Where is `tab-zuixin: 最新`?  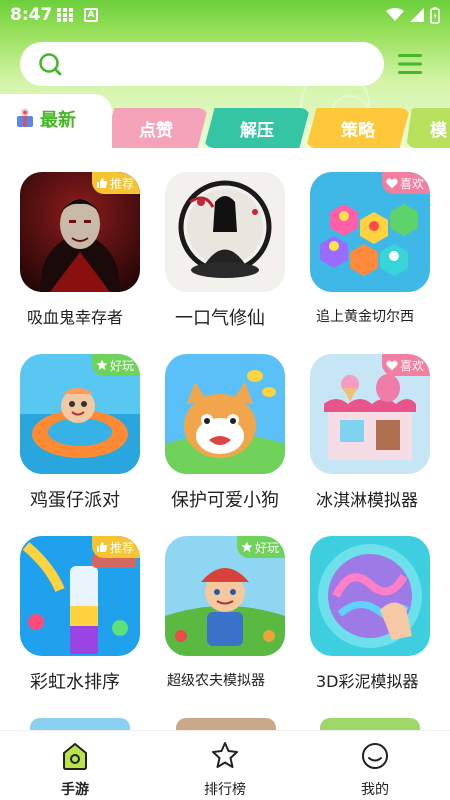 tab-zuixin: 最新 is located at coordinates (56, 122).